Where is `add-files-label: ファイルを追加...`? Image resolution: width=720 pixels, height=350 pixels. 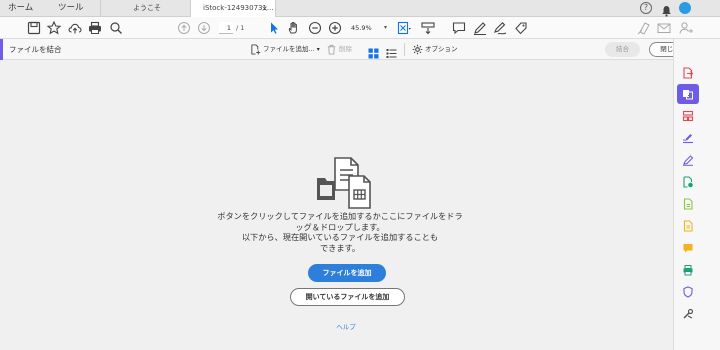
add-files-label: ファイルを追加... is located at coordinates (289, 49).